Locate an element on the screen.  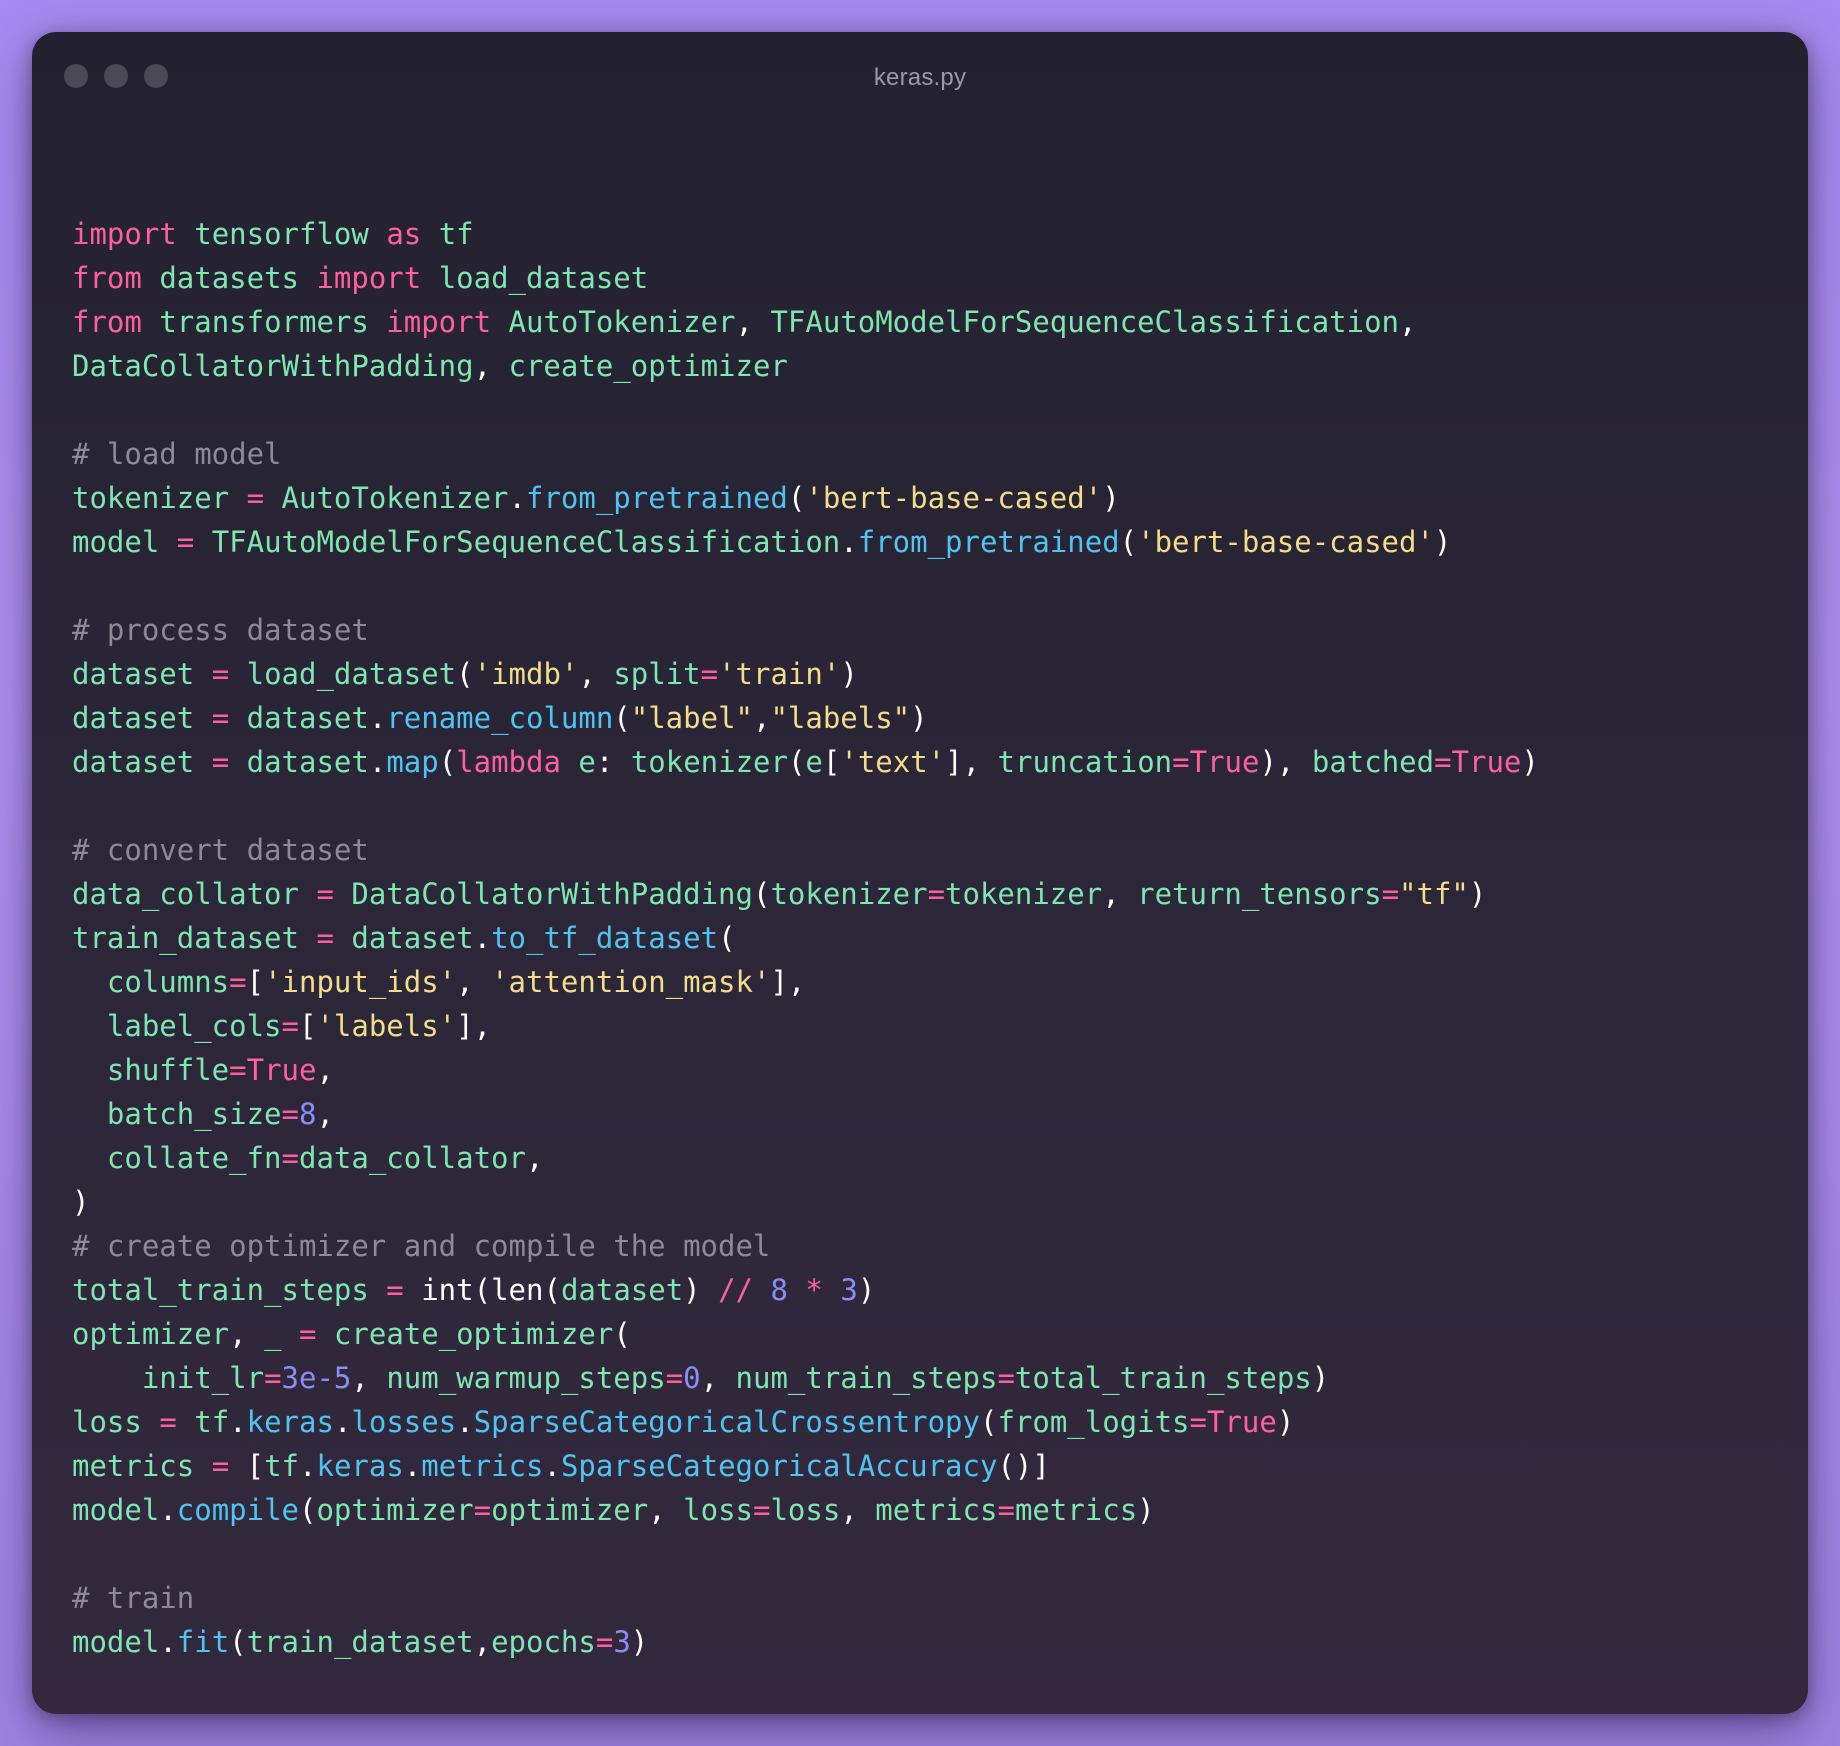
code-token-ident: tokenizer is located at coordinates (709, 762).